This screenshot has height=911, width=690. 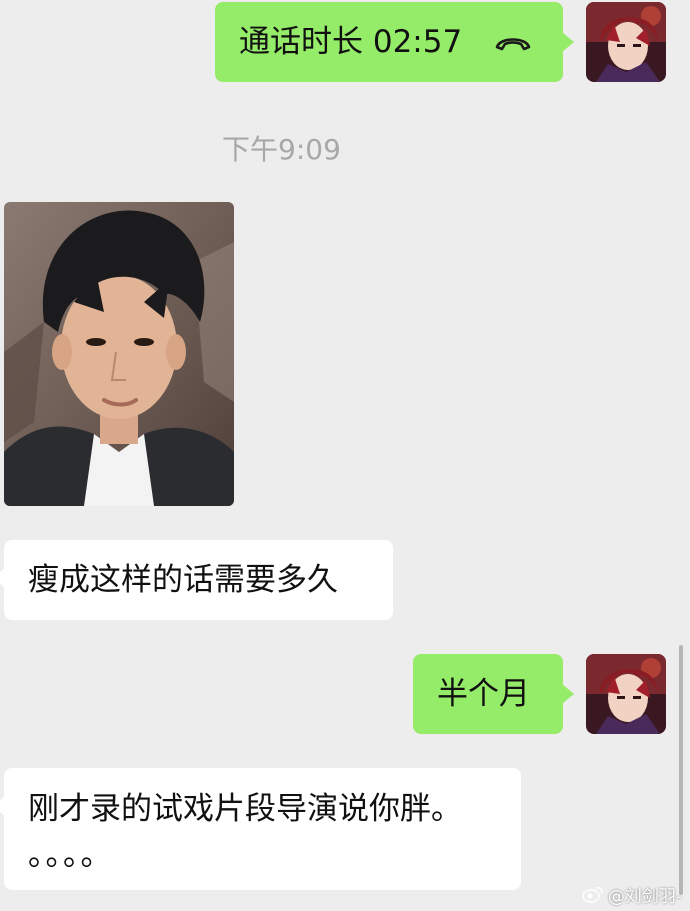 I want to click on call-record-bubble: 通话时长 02:57, so click(x=394, y=42).